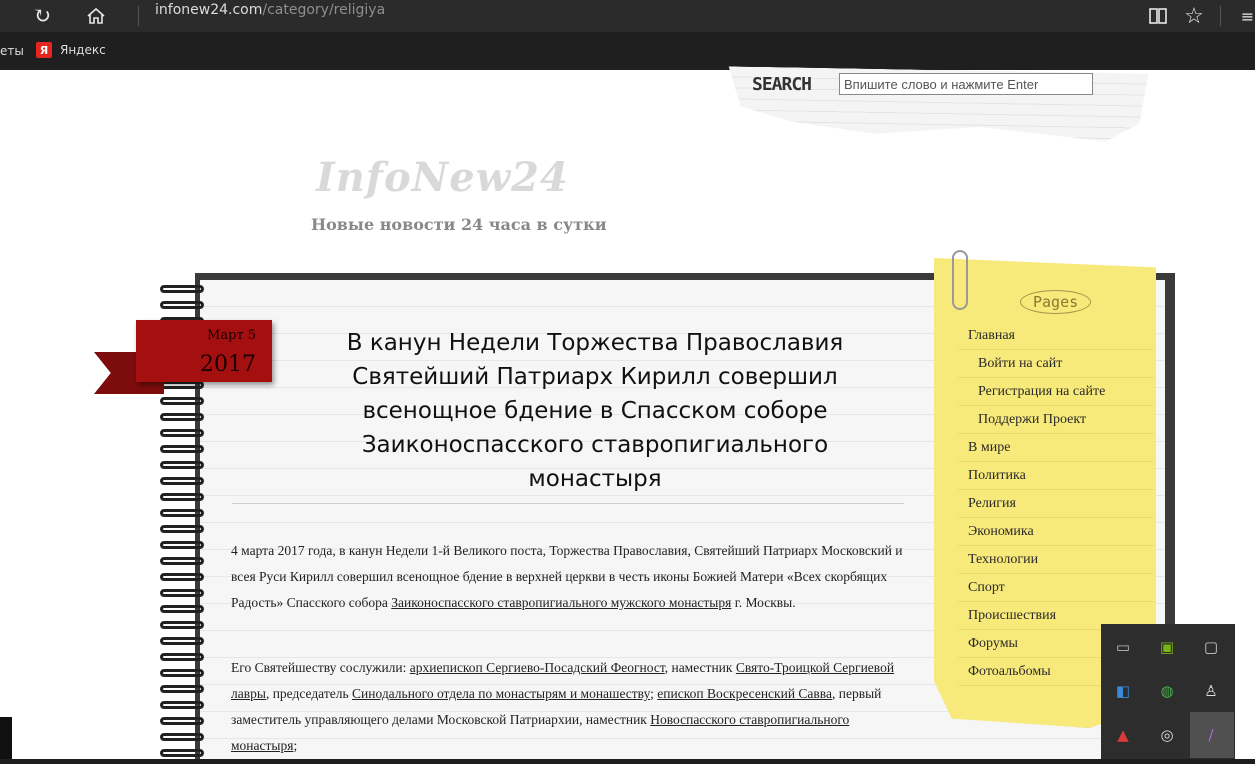  Describe the element at coordinates (6, 738) in the screenshot. I see `taskbar-edge` at that location.